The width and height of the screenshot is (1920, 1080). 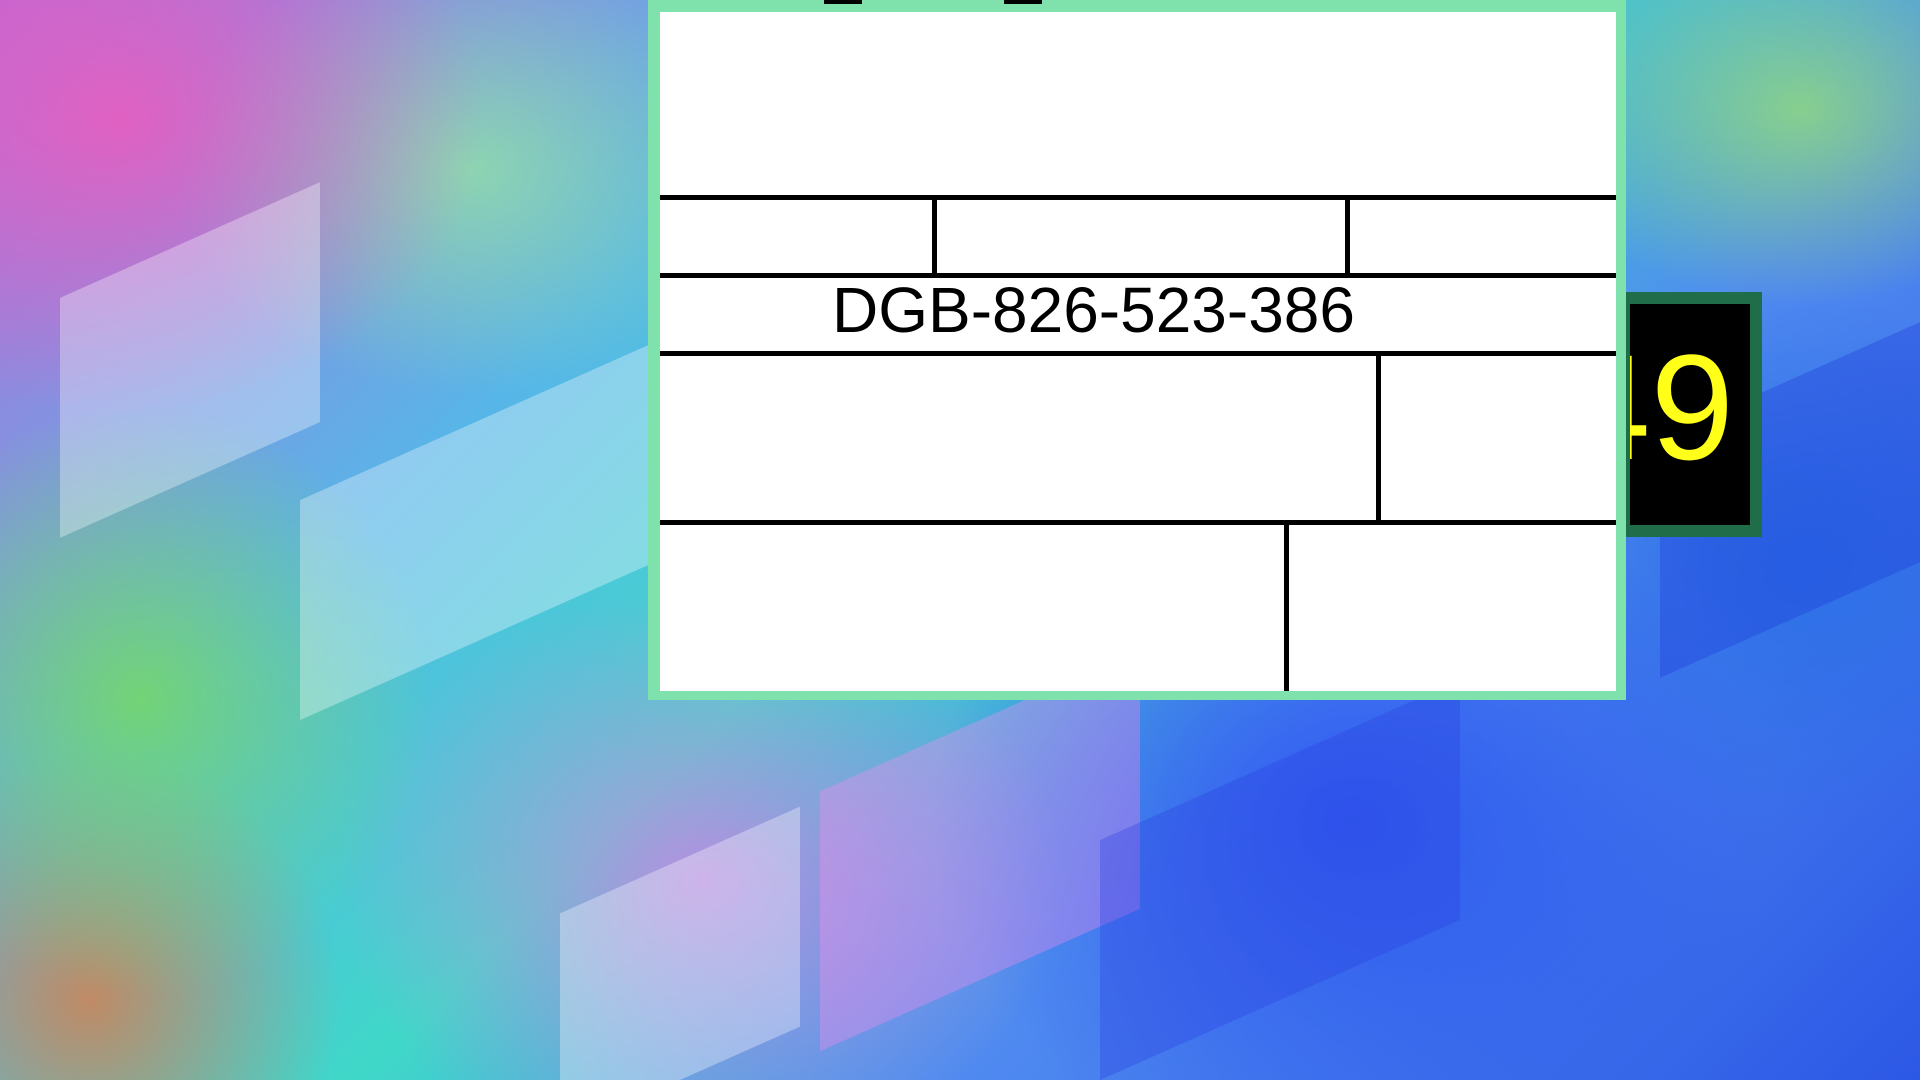 I want to click on number-badge: 49, so click(x=1690, y=414).